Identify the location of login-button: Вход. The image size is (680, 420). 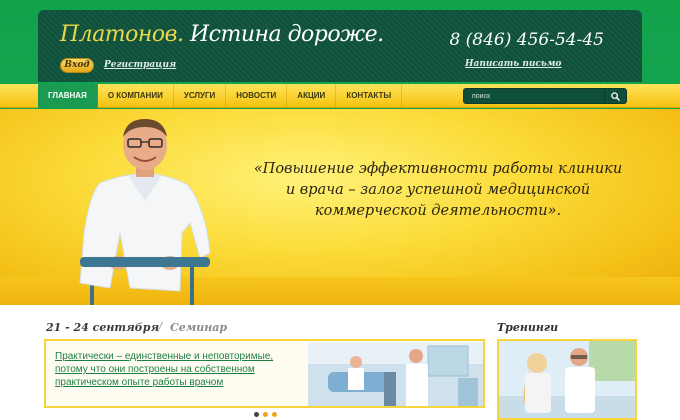
(77, 65).